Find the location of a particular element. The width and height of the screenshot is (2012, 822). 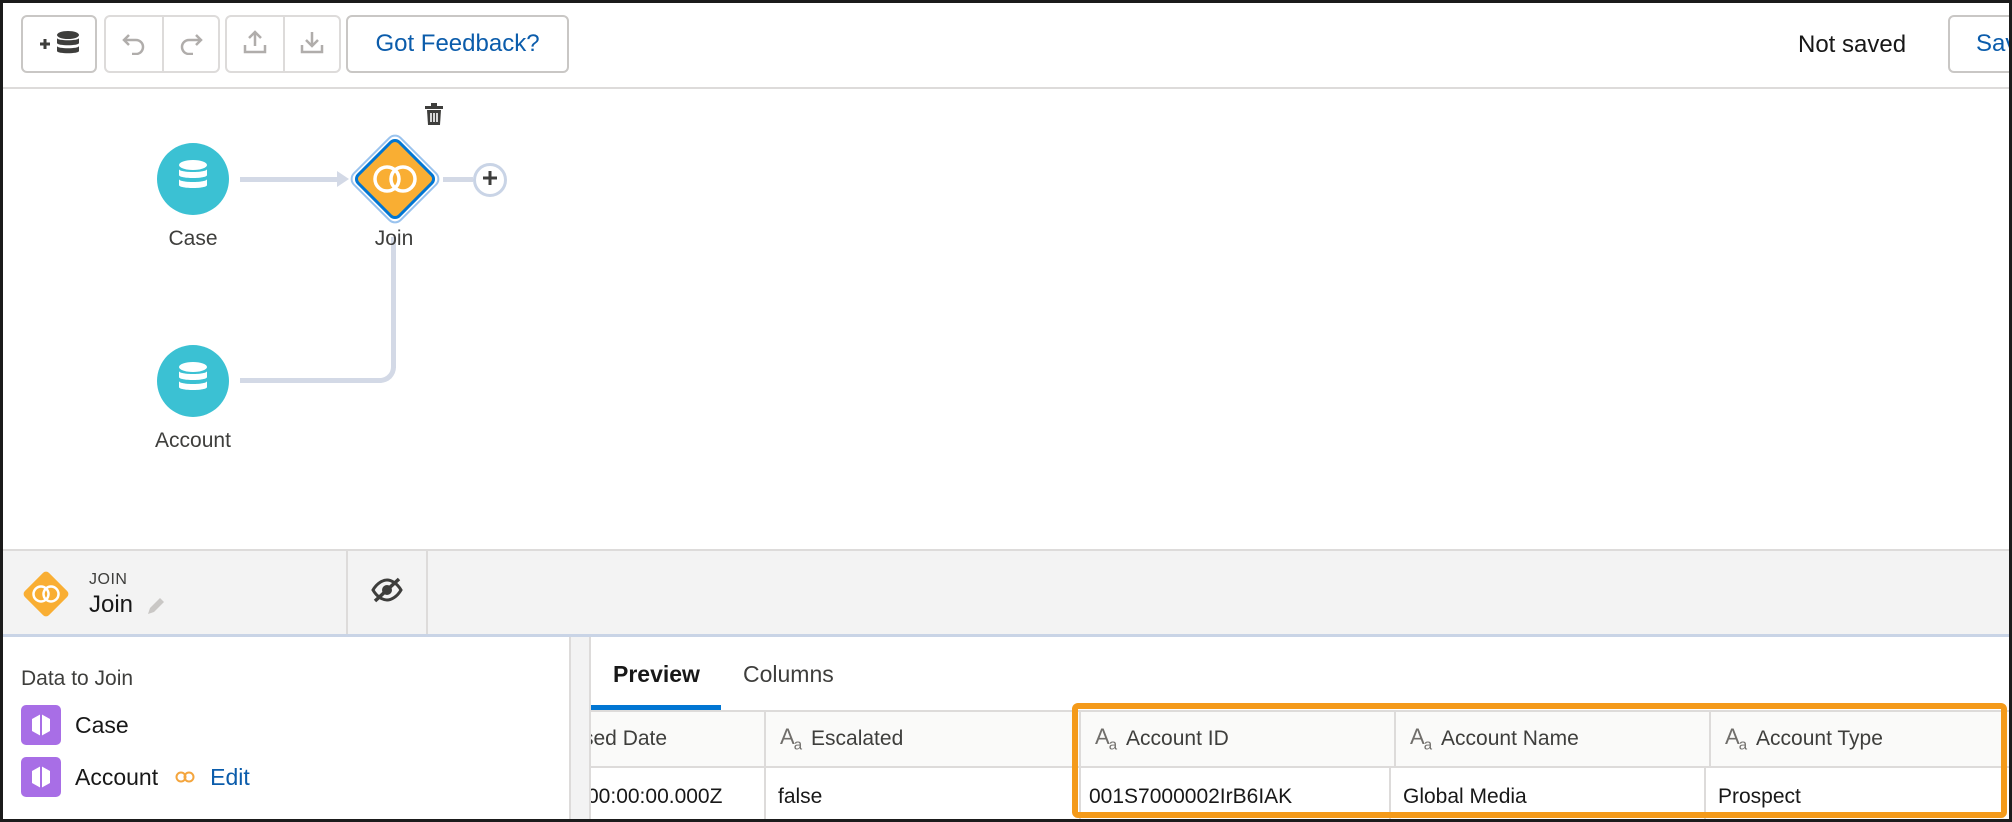

cell-value: Prospect is located at coordinates (1759, 796).